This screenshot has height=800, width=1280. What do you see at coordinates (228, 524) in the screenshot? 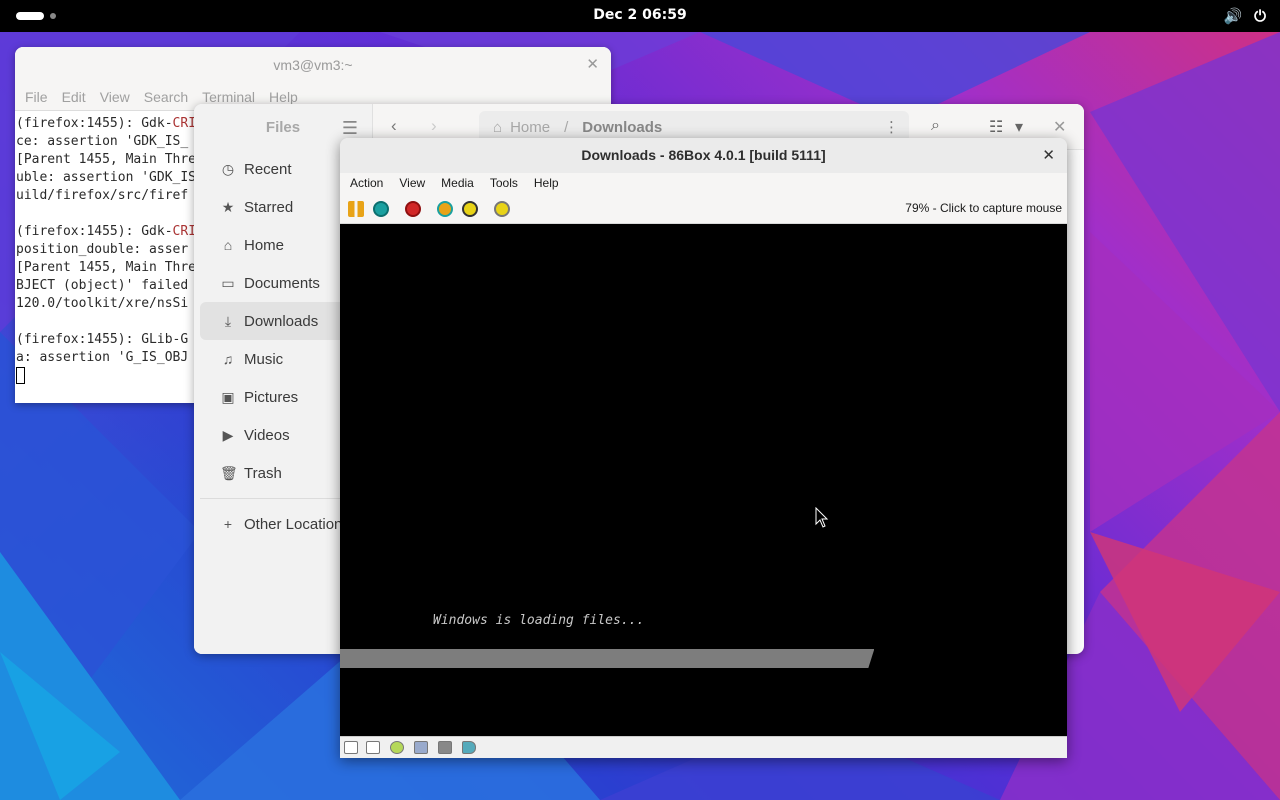
I see `plus-icon: +` at bounding box center [228, 524].